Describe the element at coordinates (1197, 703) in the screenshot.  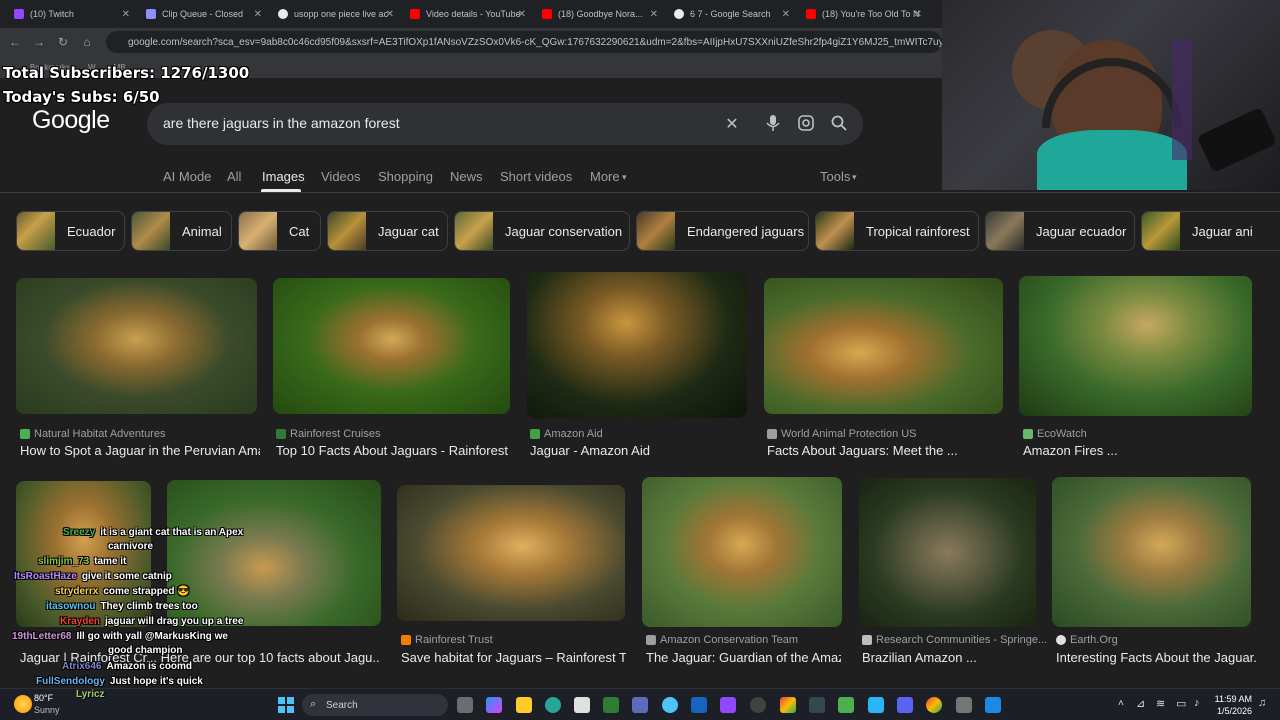
I see `volume-icon: ♪` at that location.